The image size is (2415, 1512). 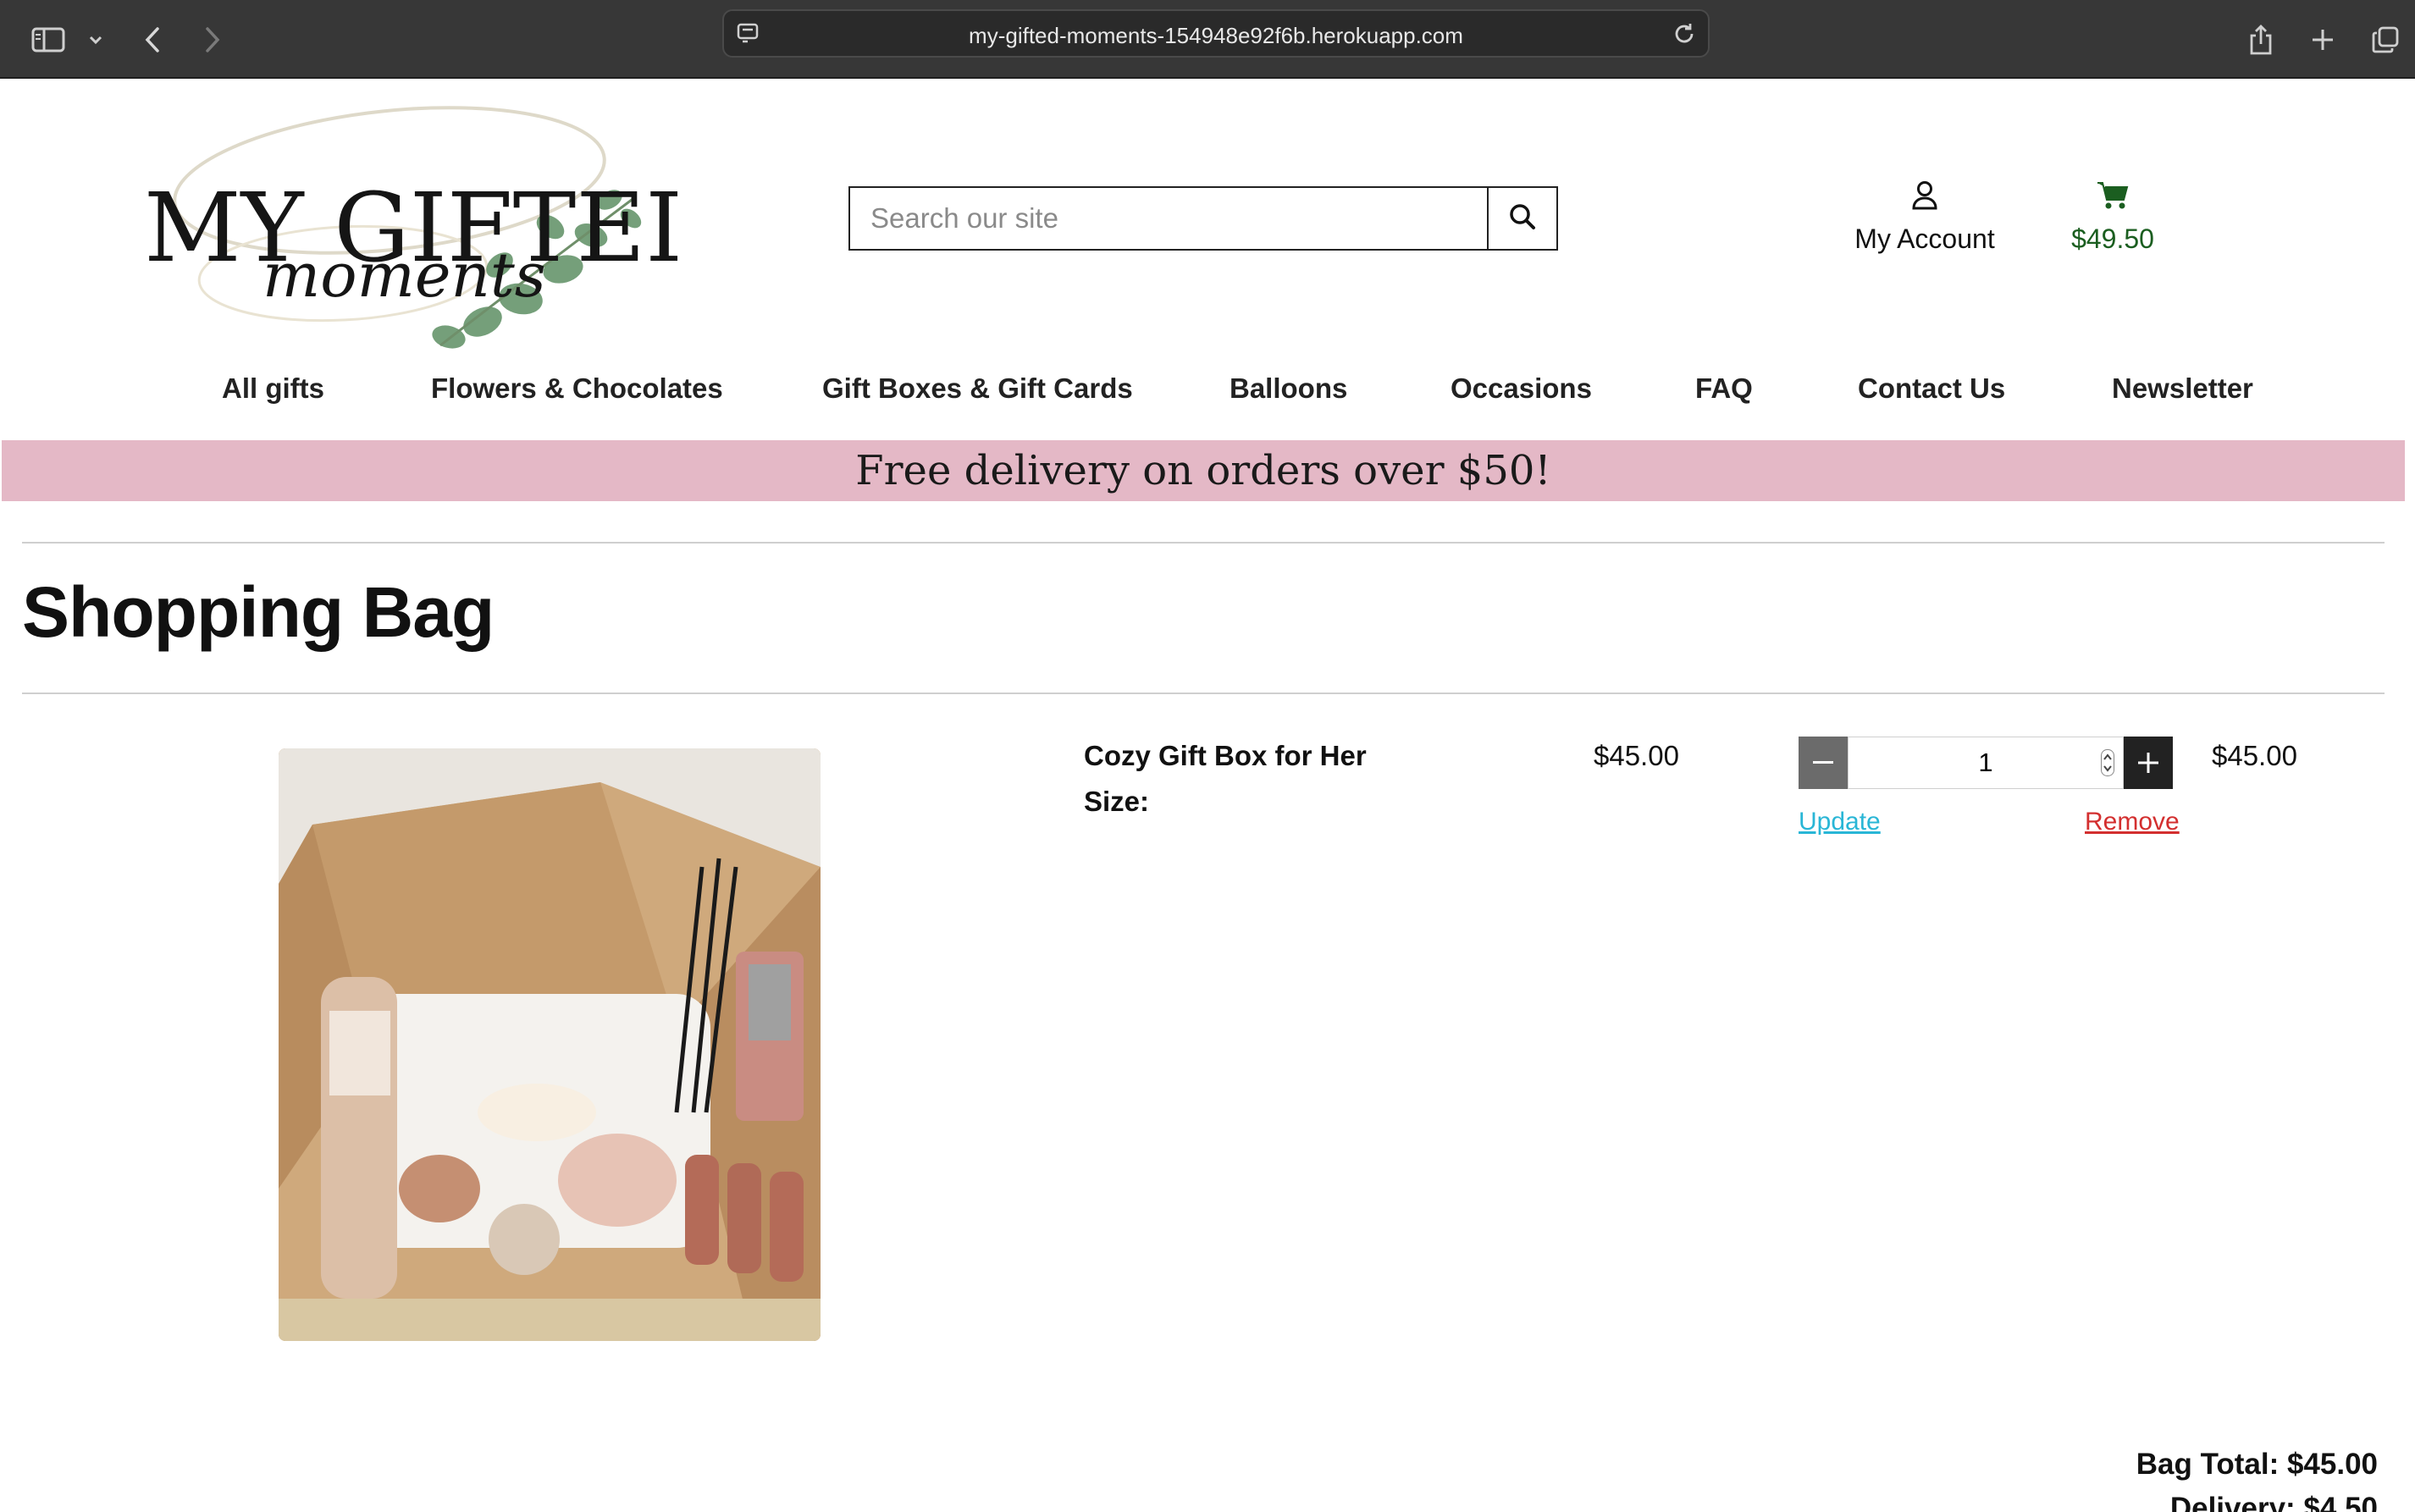 What do you see at coordinates (1925, 198) in the screenshot?
I see `user-icon` at bounding box center [1925, 198].